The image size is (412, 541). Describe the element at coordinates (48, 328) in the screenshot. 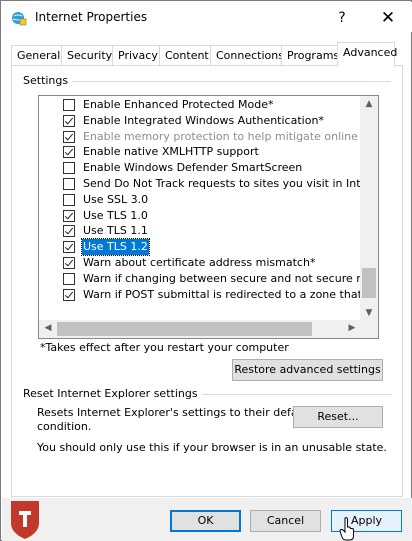

I see `scroll-left-arrow-icon: ◀` at that location.